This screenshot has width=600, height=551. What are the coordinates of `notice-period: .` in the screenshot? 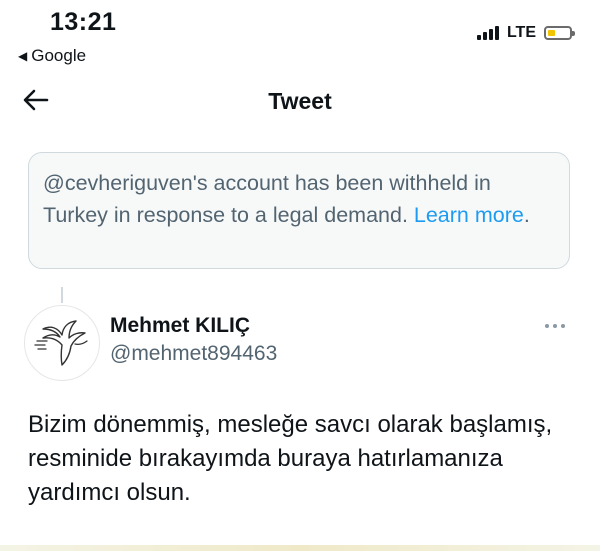 It's located at (526, 215).